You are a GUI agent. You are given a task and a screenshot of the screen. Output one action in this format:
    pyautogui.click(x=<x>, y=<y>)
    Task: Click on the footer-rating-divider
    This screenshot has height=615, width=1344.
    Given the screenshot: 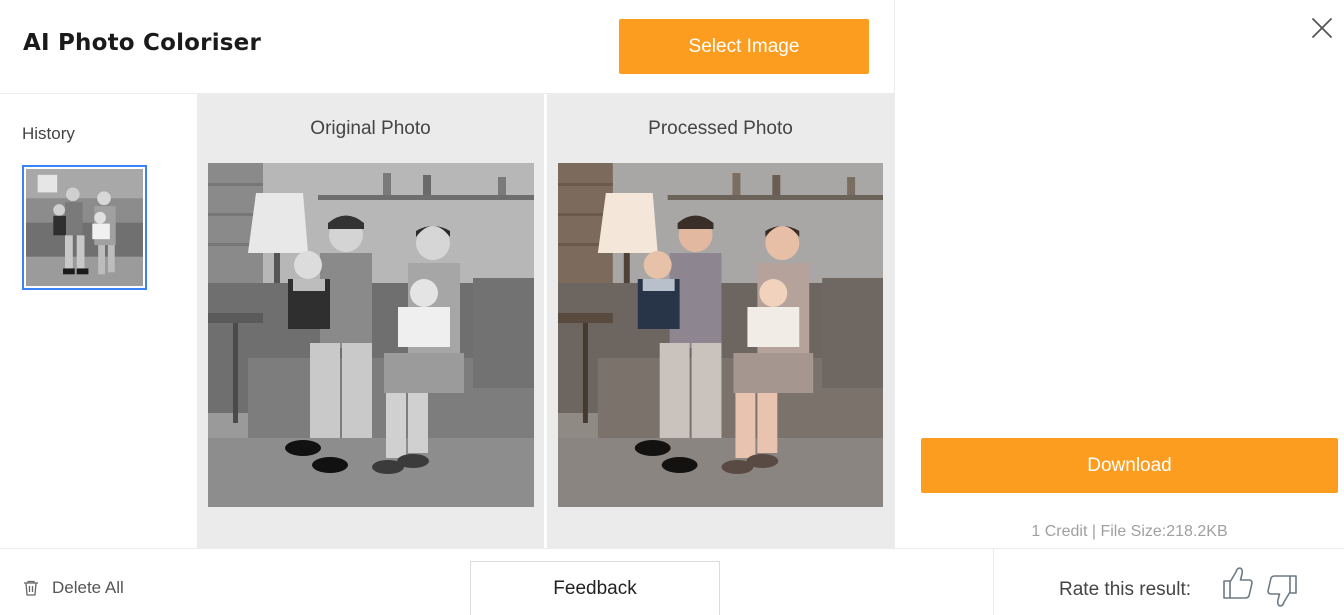 What is the action you would take?
    pyautogui.click(x=993, y=582)
    